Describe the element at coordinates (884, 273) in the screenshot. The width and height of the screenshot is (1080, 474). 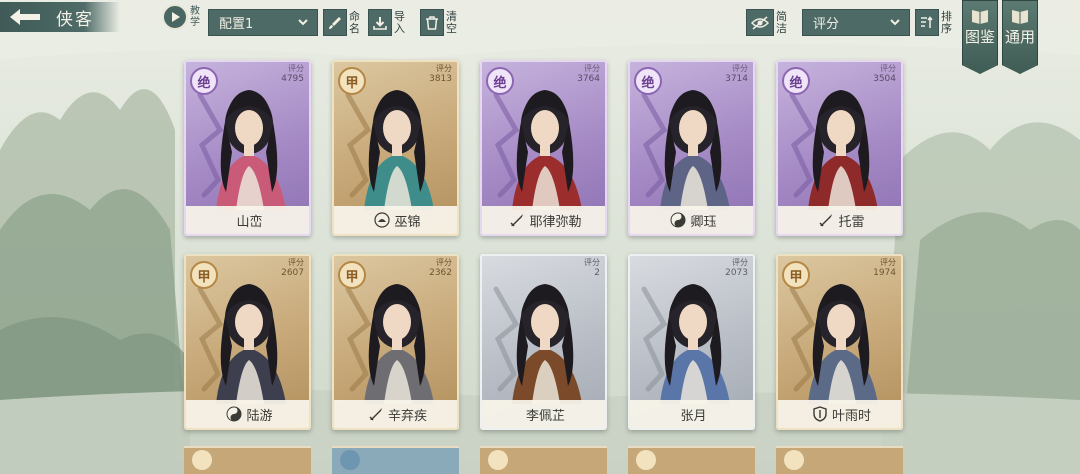
I see `score-value: 1974` at that location.